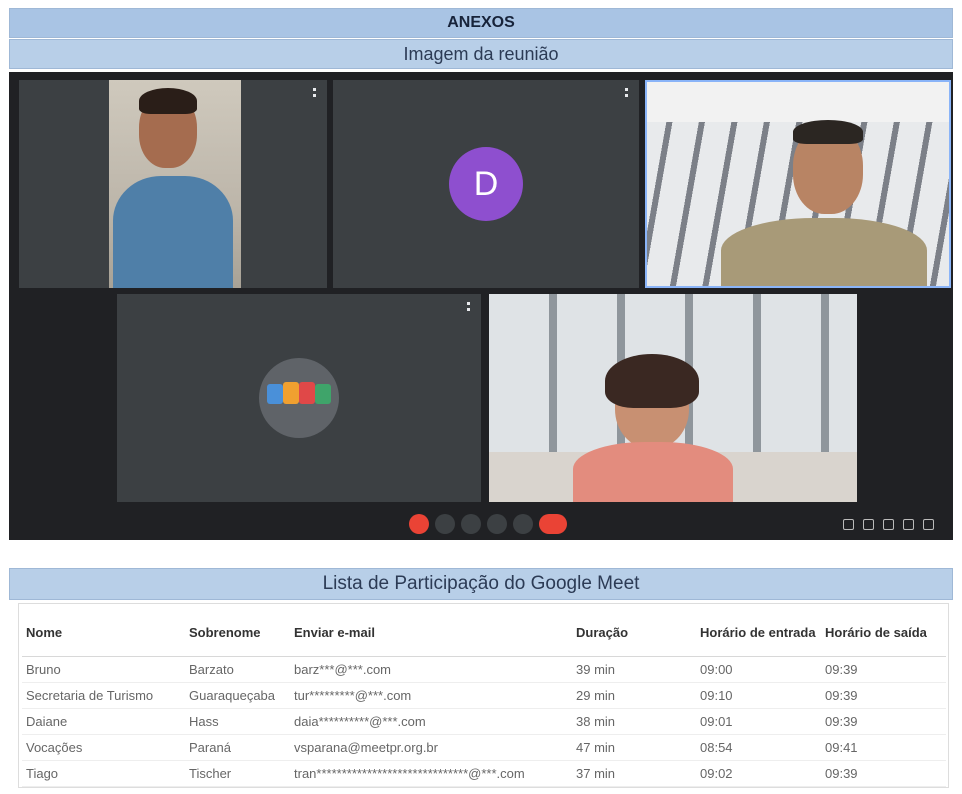  Describe the element at coordinates (634, 721) in the screenshot. I see `cell-duration: 38 min` at that location.